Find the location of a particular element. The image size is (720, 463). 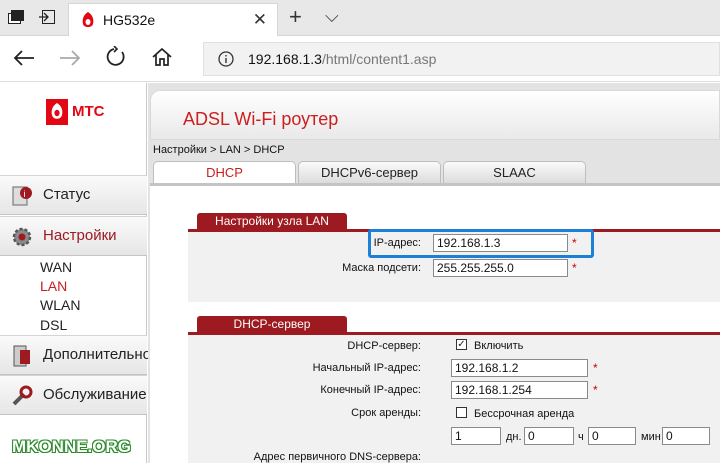

lease-time-label: Срок аренды: is located at coordinates (386, 413).